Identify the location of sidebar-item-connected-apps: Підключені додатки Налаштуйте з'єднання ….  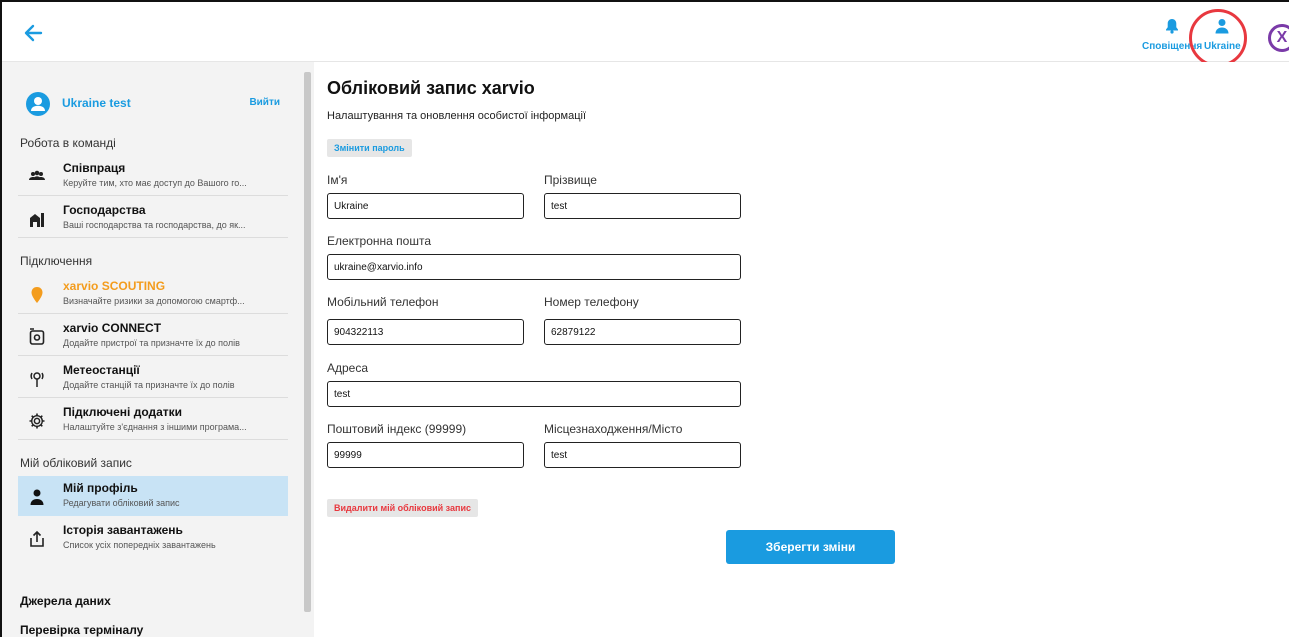
(153, 420).